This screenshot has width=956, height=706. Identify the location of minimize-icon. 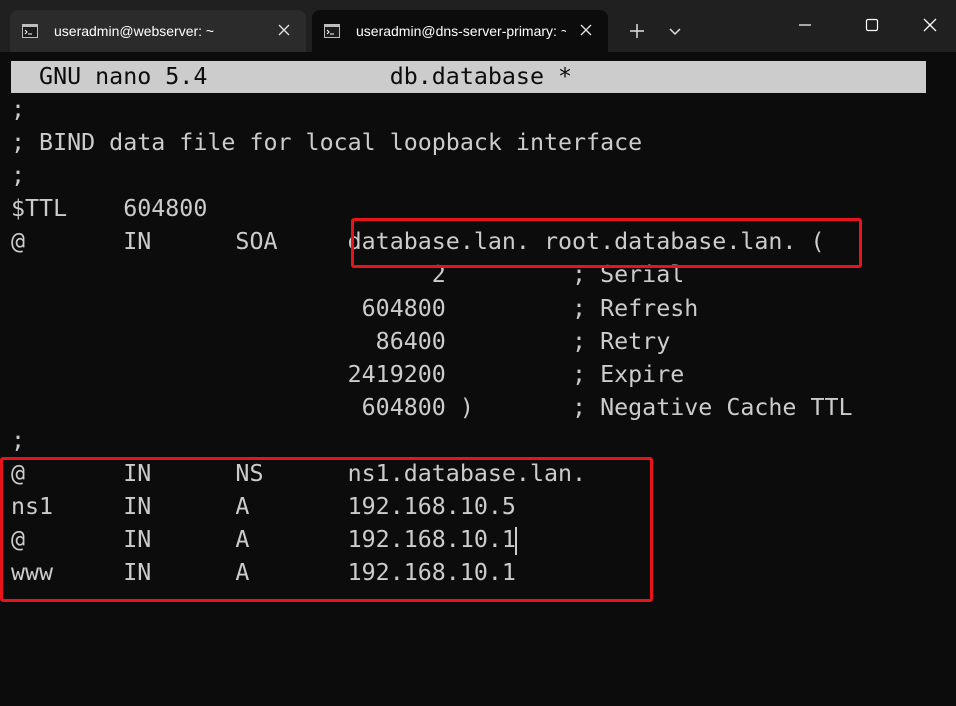
(805, 25).